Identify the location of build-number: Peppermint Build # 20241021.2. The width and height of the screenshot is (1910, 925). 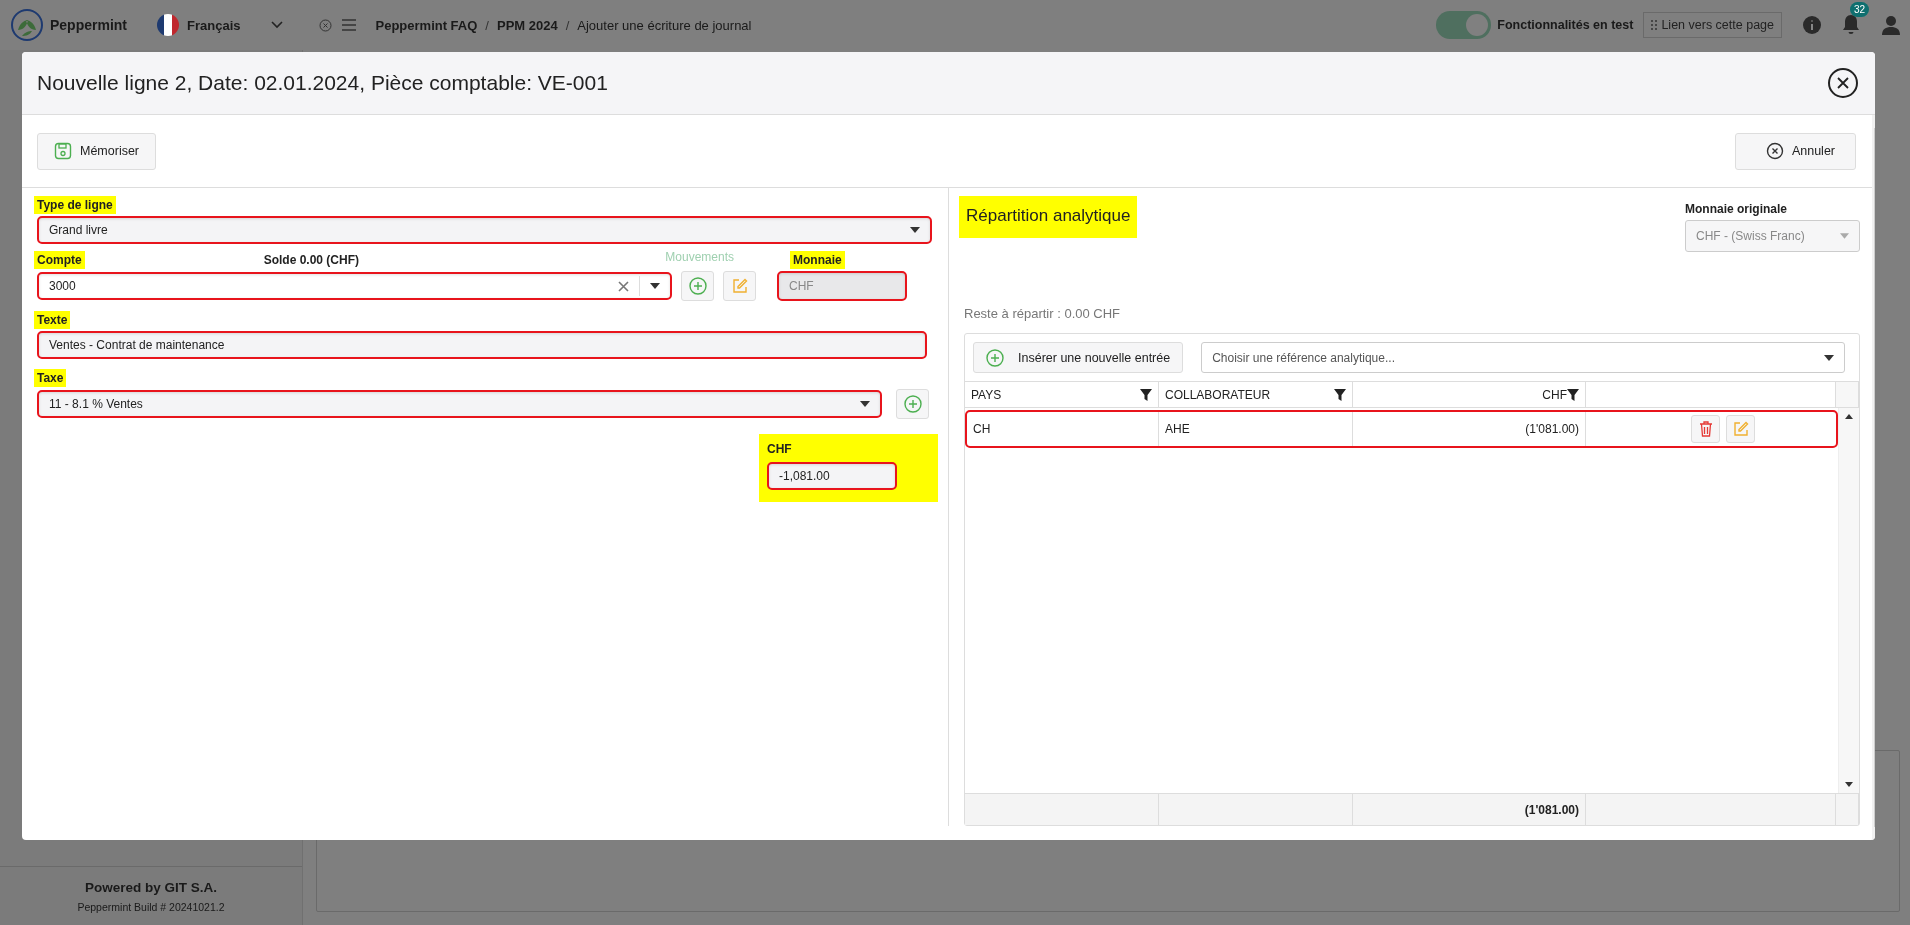
(151, 906).